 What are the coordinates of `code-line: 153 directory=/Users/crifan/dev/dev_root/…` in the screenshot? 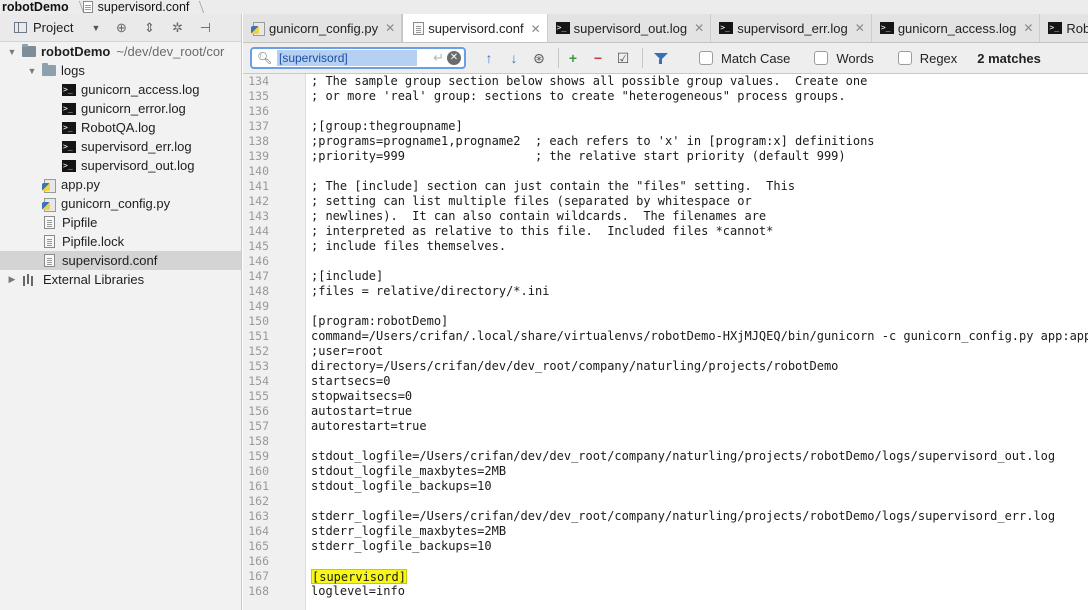 It's located at (665, 366).